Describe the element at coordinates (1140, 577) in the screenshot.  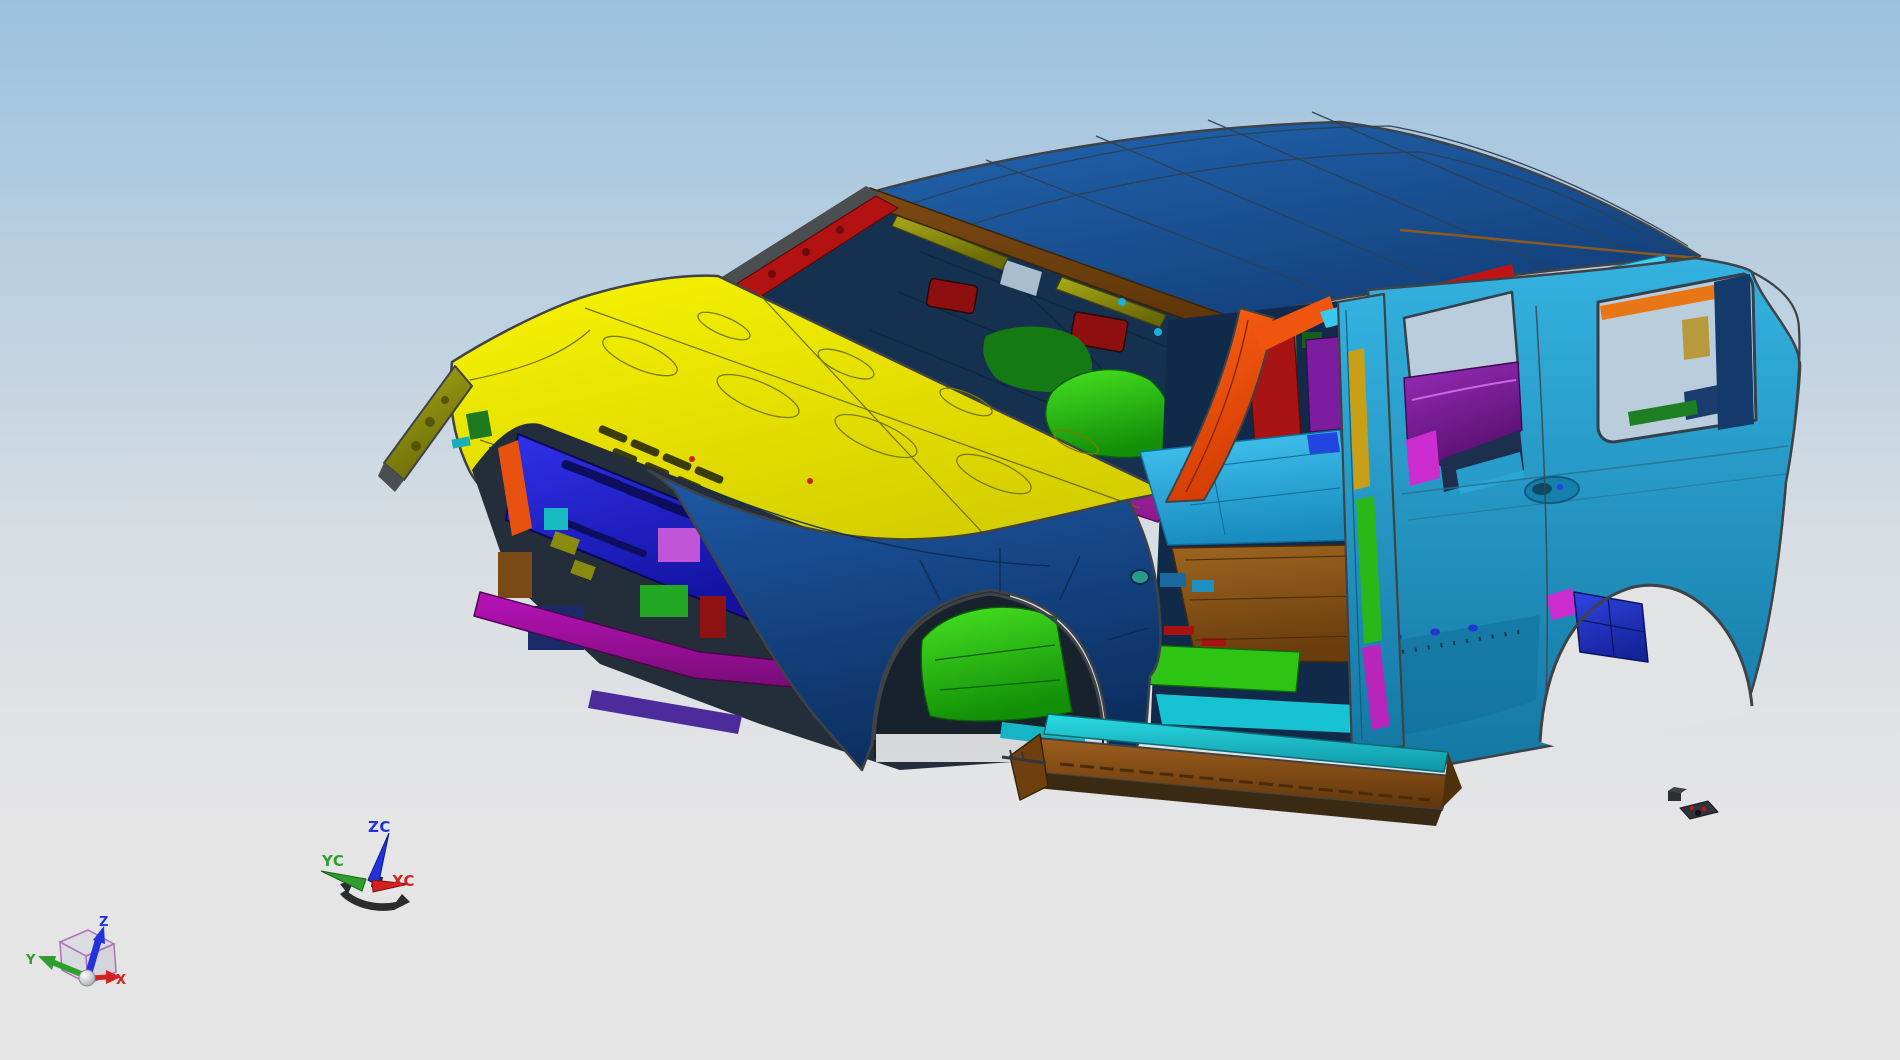
I see `fender-antenna-hole` at that location.